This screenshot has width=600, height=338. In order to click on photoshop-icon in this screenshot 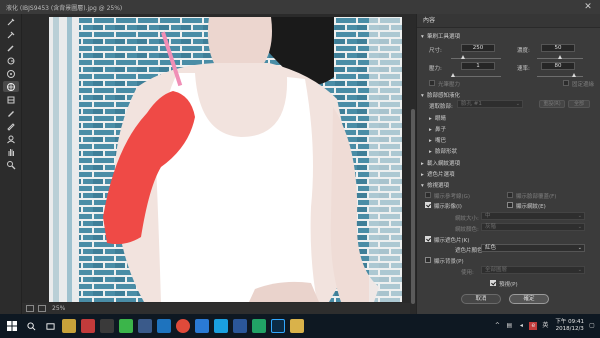, I will do `click(278, 326)`.